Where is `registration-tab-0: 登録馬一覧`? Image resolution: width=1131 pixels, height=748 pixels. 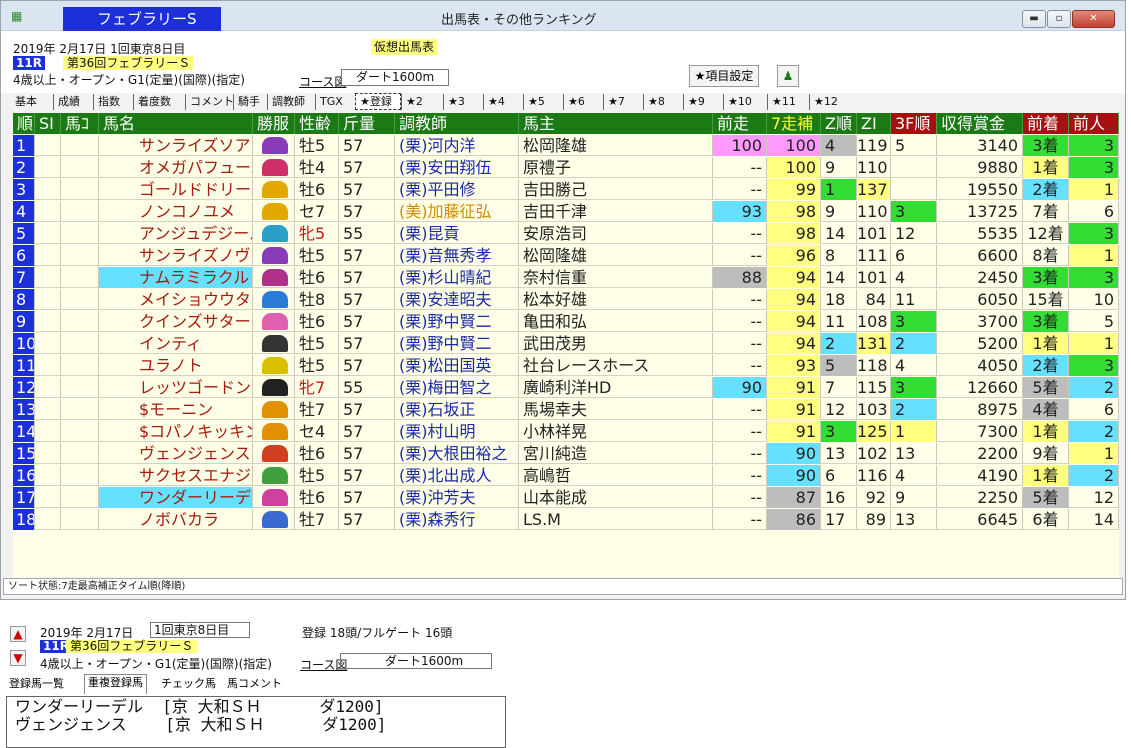 registration-tab-0: 登録馬一覧 is located at coordinates (36, 684).